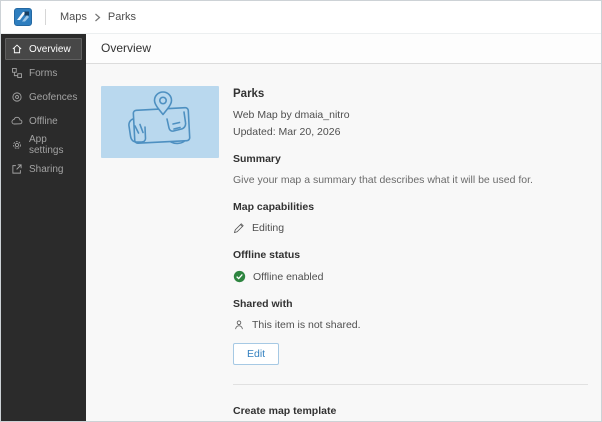 This screenshot has width=602, height=422. Describe the element at coordinates (267, 255) in the screenshot. I see `offline-status-heading: Offline status` at that location.